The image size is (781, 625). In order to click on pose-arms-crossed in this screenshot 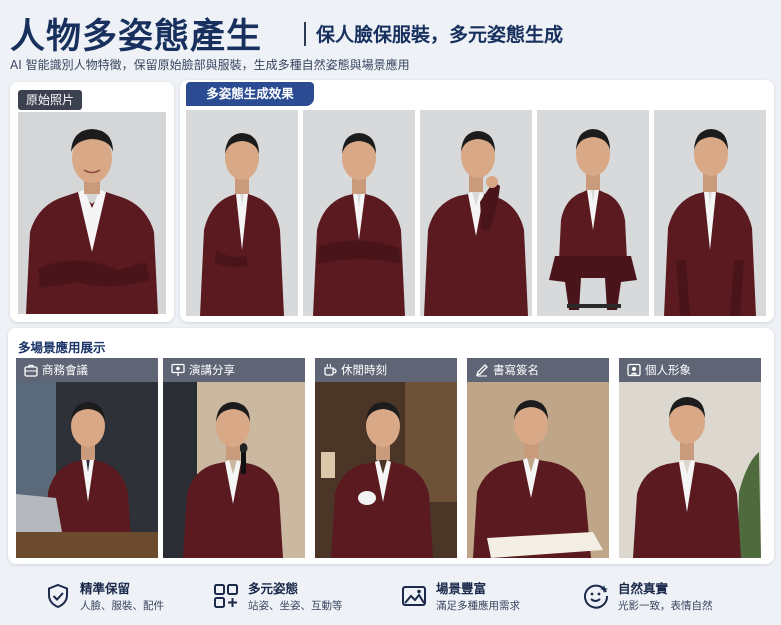, I will do `click(359, 213)`.